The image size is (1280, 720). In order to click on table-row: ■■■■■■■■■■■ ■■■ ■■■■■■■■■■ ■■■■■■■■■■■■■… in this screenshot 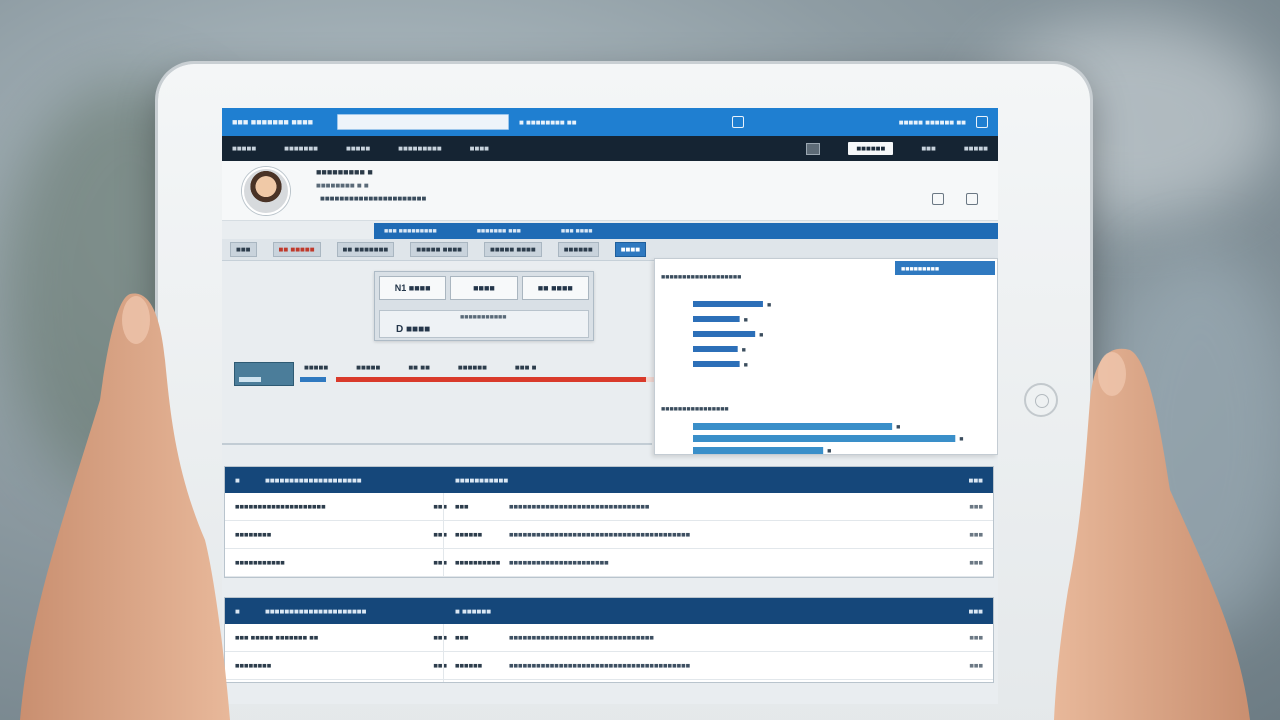, I will do `click(609, 563)`.